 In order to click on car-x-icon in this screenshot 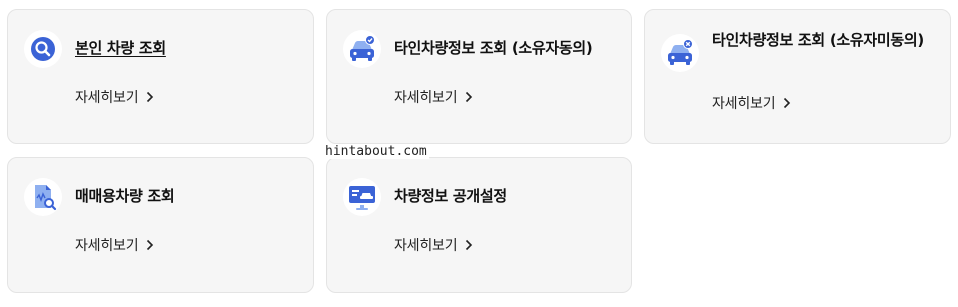, I will do `click(680, 53)`.